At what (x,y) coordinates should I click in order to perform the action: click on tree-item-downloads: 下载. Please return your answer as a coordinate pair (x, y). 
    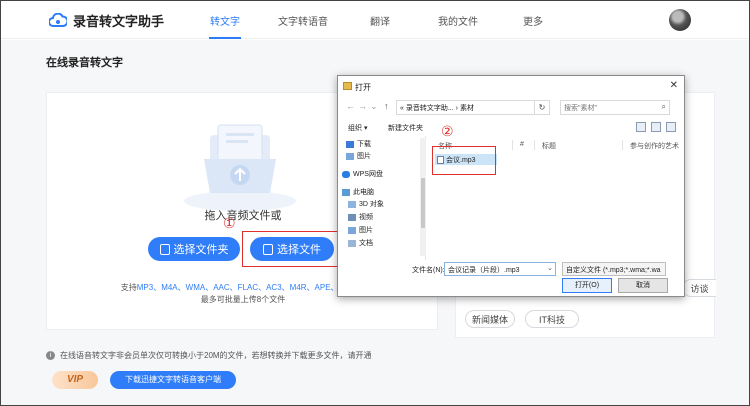
    Looking at the image, I should click on (358, 144).